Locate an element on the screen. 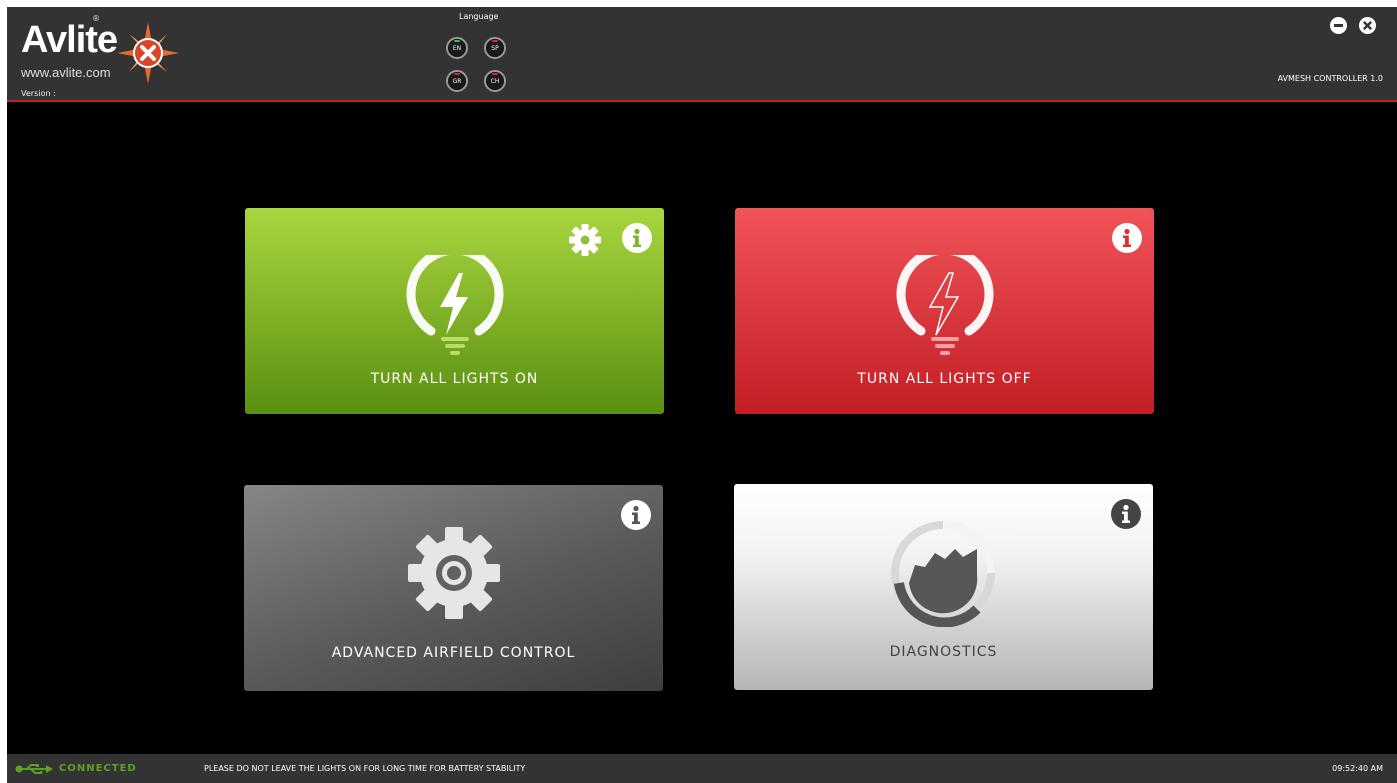 The image size is (1397, 783). turn-all-lights-on-tile: TURN ALL LIGHTS ON is located at coordinates (454, 311).